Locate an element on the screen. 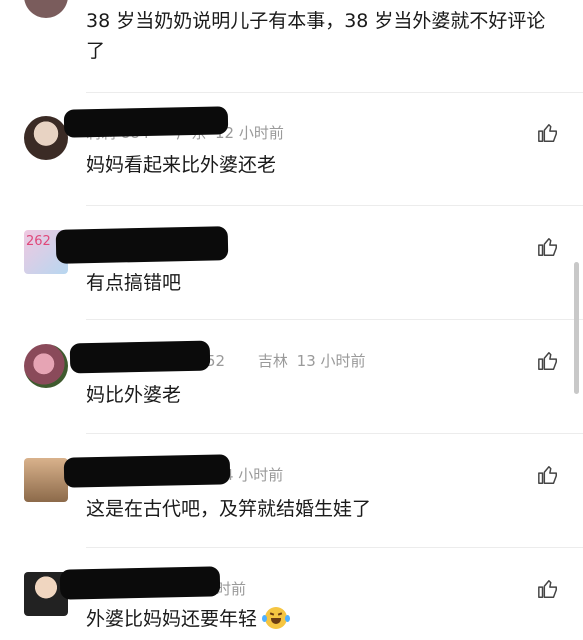  comment-meta: 52 吉林 13 小时前 is located at coordinates (286, 360).